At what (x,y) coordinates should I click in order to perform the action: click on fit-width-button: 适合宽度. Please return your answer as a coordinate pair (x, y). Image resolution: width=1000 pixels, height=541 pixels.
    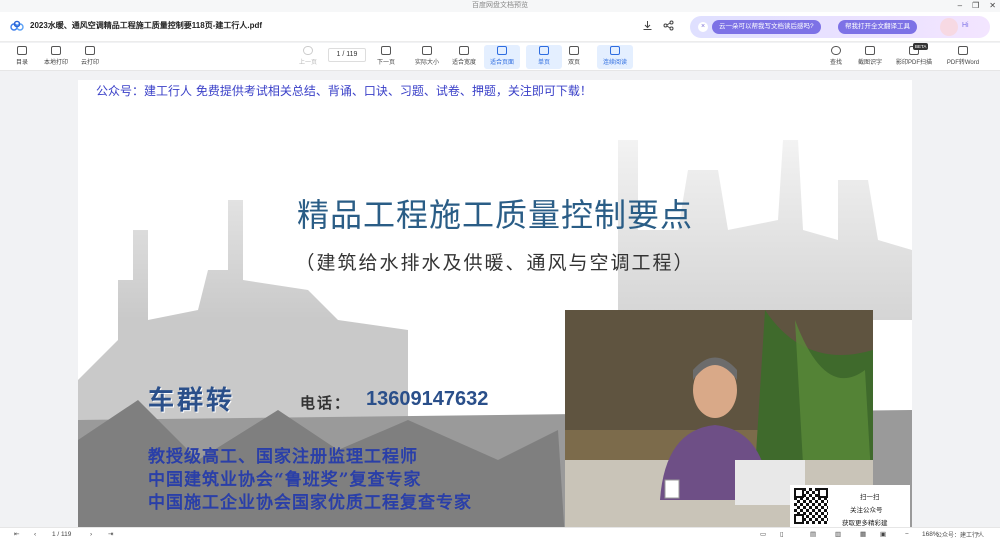
    Looking at the image, I should click on (464, 57).